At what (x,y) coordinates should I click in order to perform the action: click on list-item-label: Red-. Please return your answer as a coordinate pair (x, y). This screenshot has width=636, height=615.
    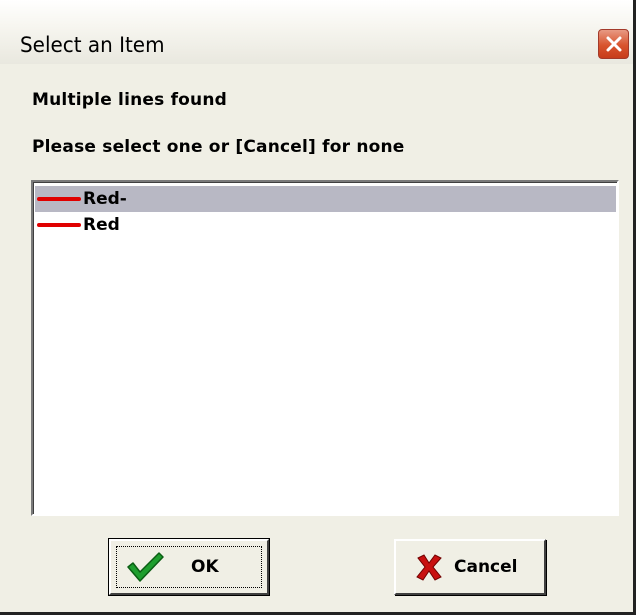
    Looking at the image, I should click on (105, 199).